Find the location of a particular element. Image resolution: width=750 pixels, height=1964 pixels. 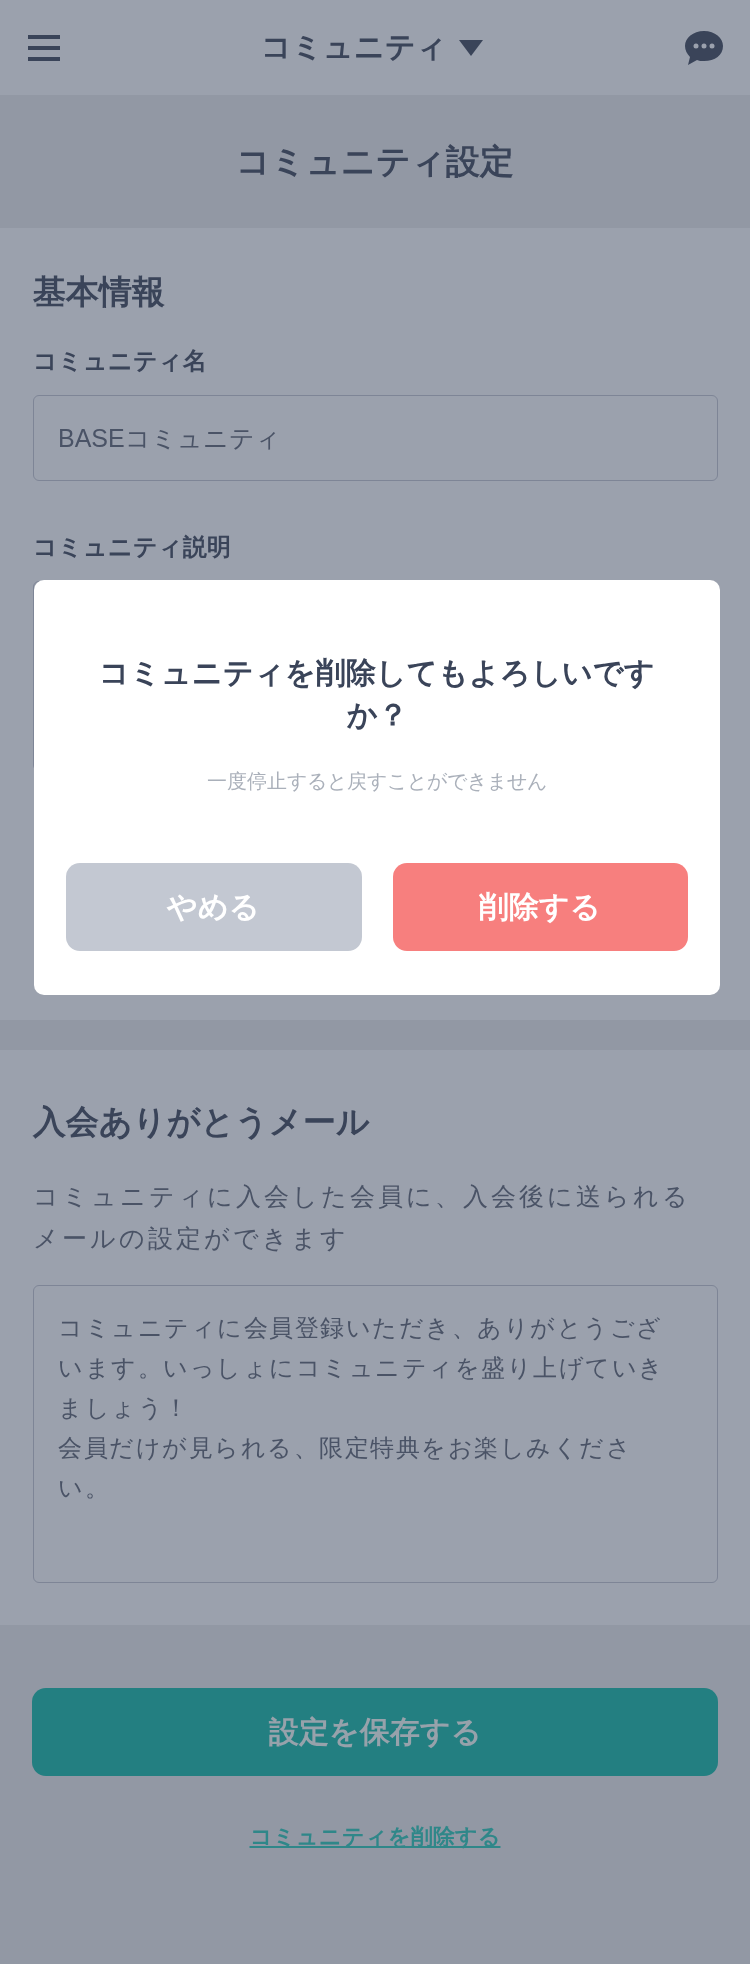

field-label: コミュニティ名 is located at coordinates (120, 361).